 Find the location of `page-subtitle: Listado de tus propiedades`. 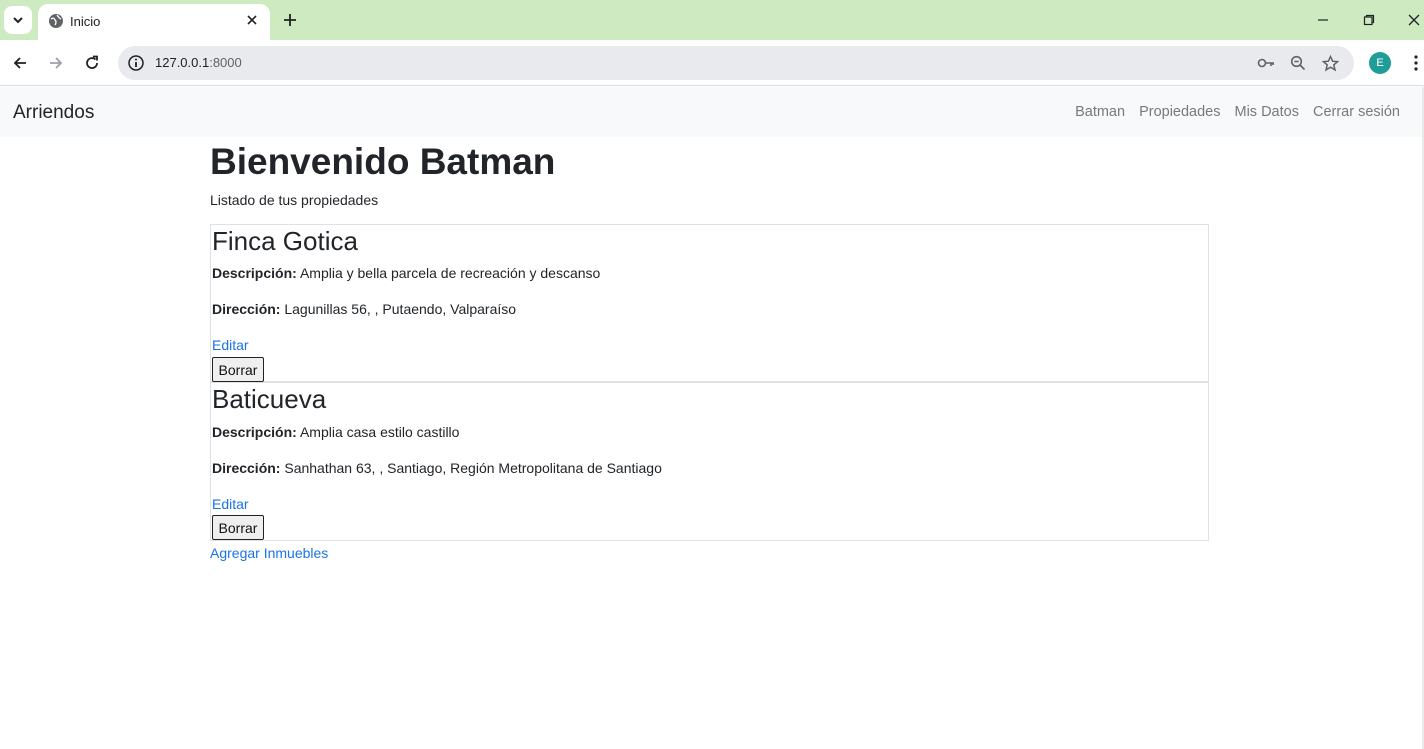

page-subtitle: Listado de tus propiedades is located at coordinates (294, 200).